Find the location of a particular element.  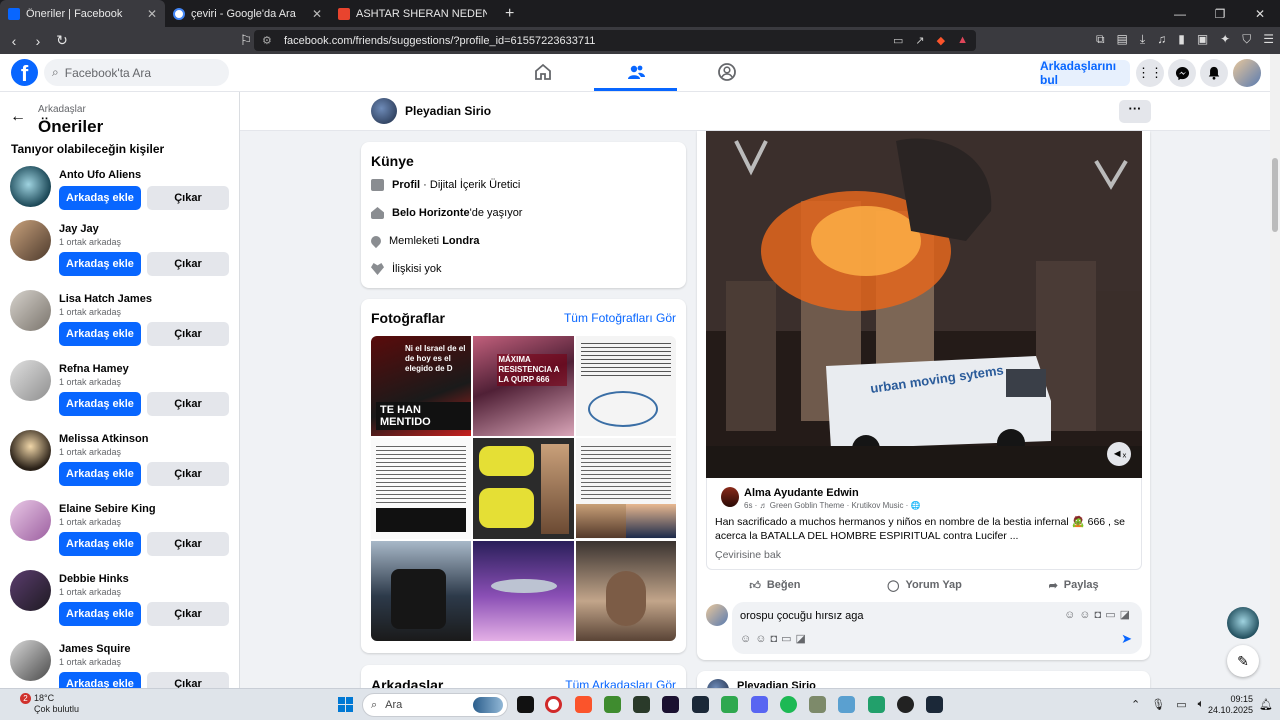

send-icon: ➤ is located at coordinates (1126, 639).